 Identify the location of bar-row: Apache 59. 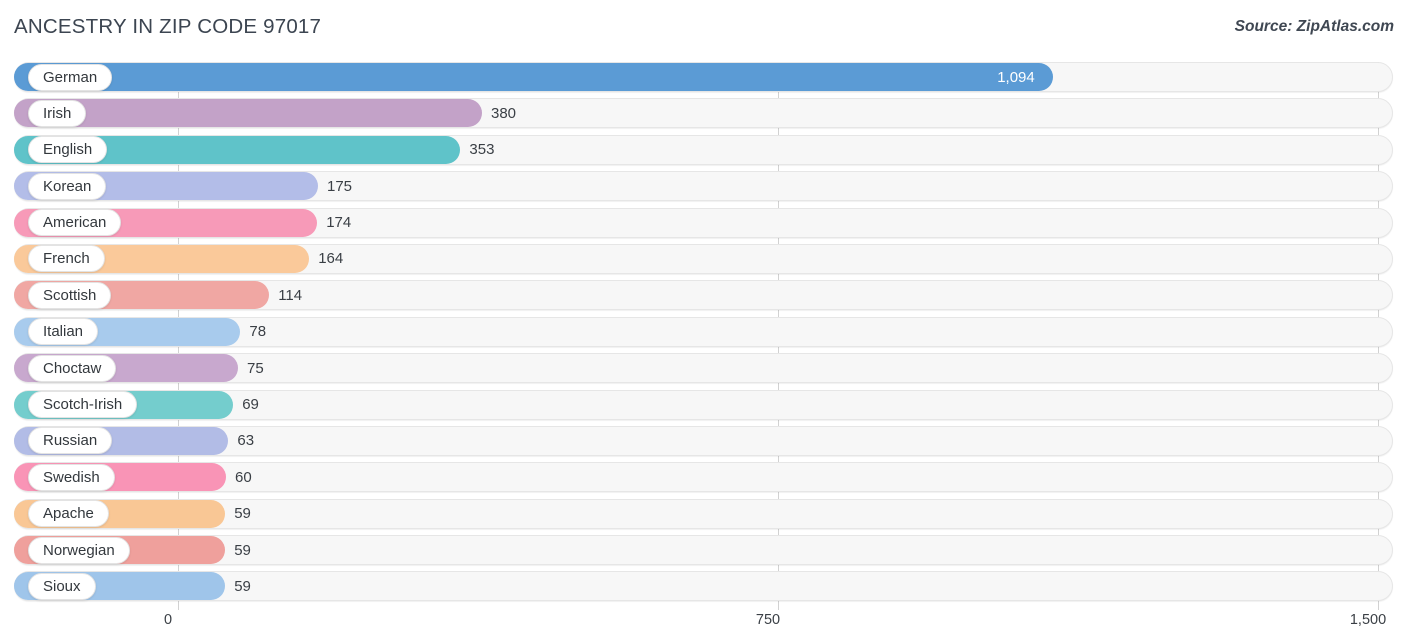
(703, 513).